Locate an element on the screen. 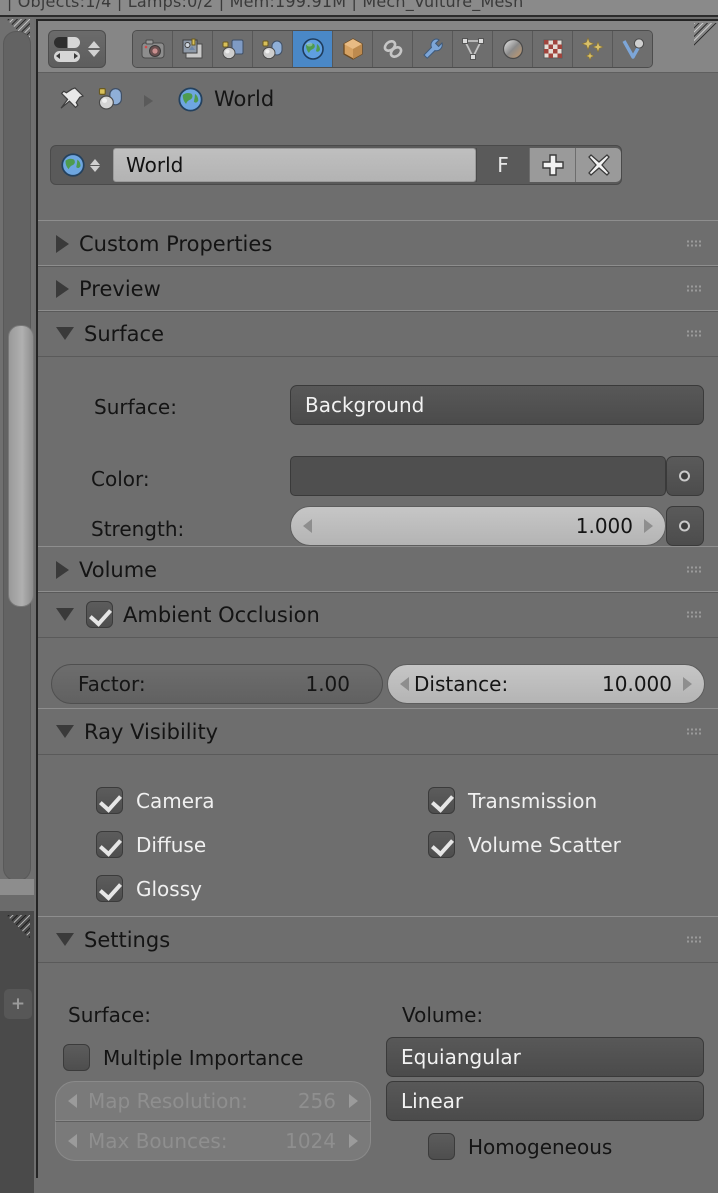  panel-custom-properties: Custom Properties is located at coordinates (378, 243).